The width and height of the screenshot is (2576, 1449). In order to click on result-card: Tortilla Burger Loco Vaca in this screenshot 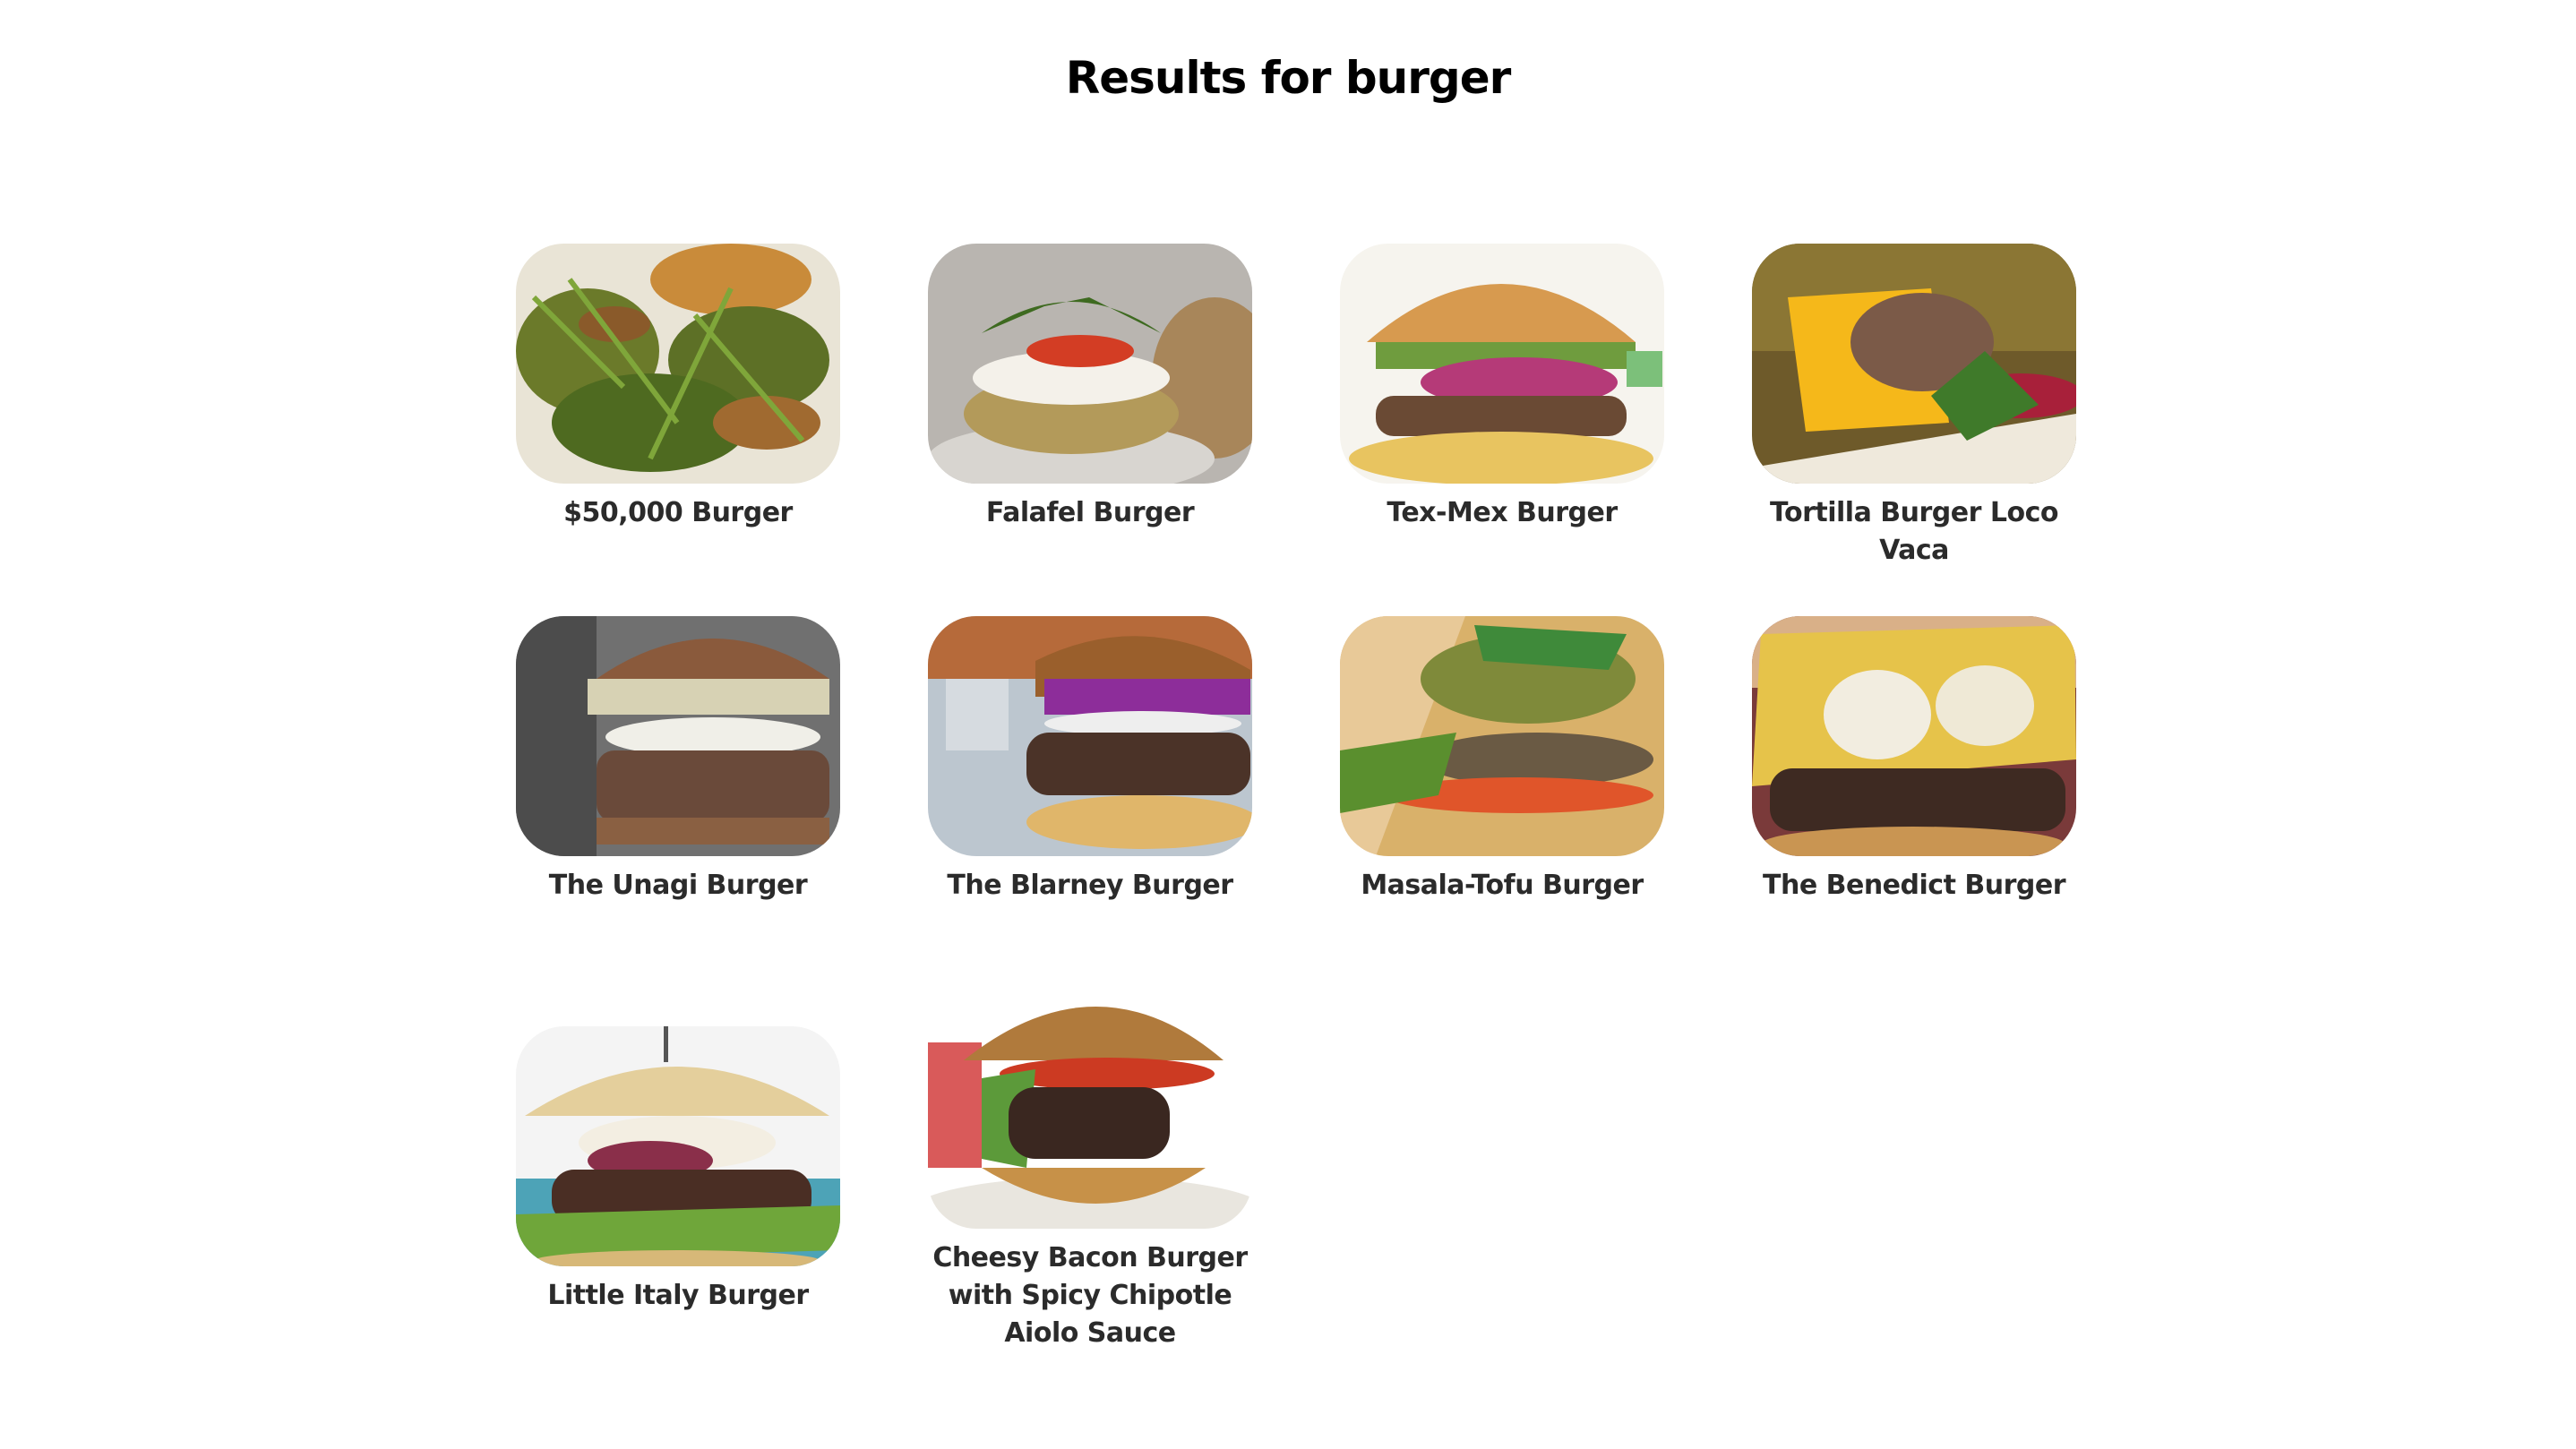, I will do `click(1914, 430)`.